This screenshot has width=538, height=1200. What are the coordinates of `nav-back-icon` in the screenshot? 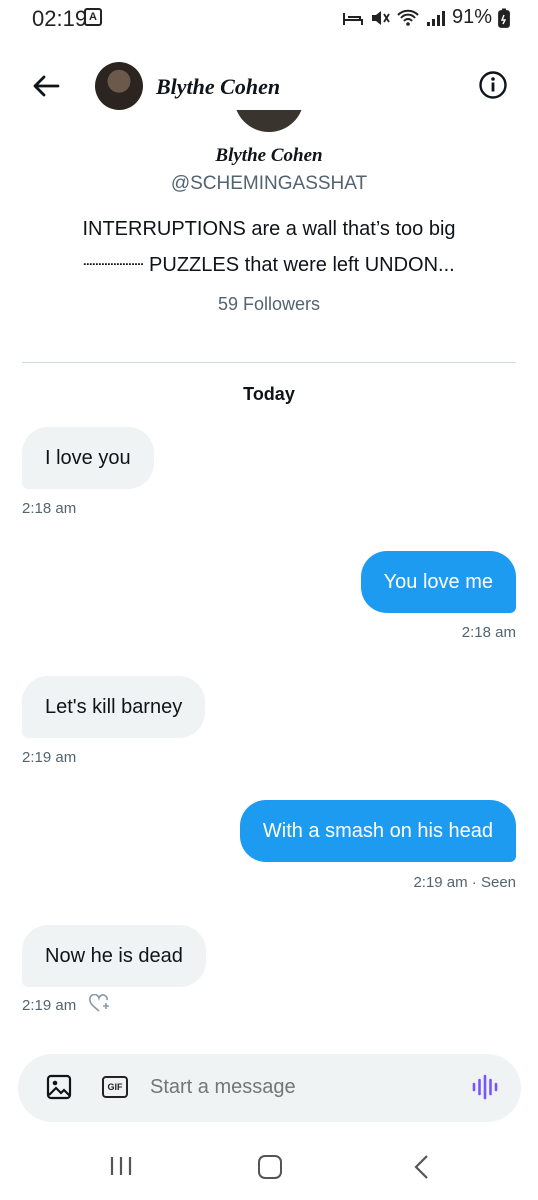 It's located at (422, 1167).